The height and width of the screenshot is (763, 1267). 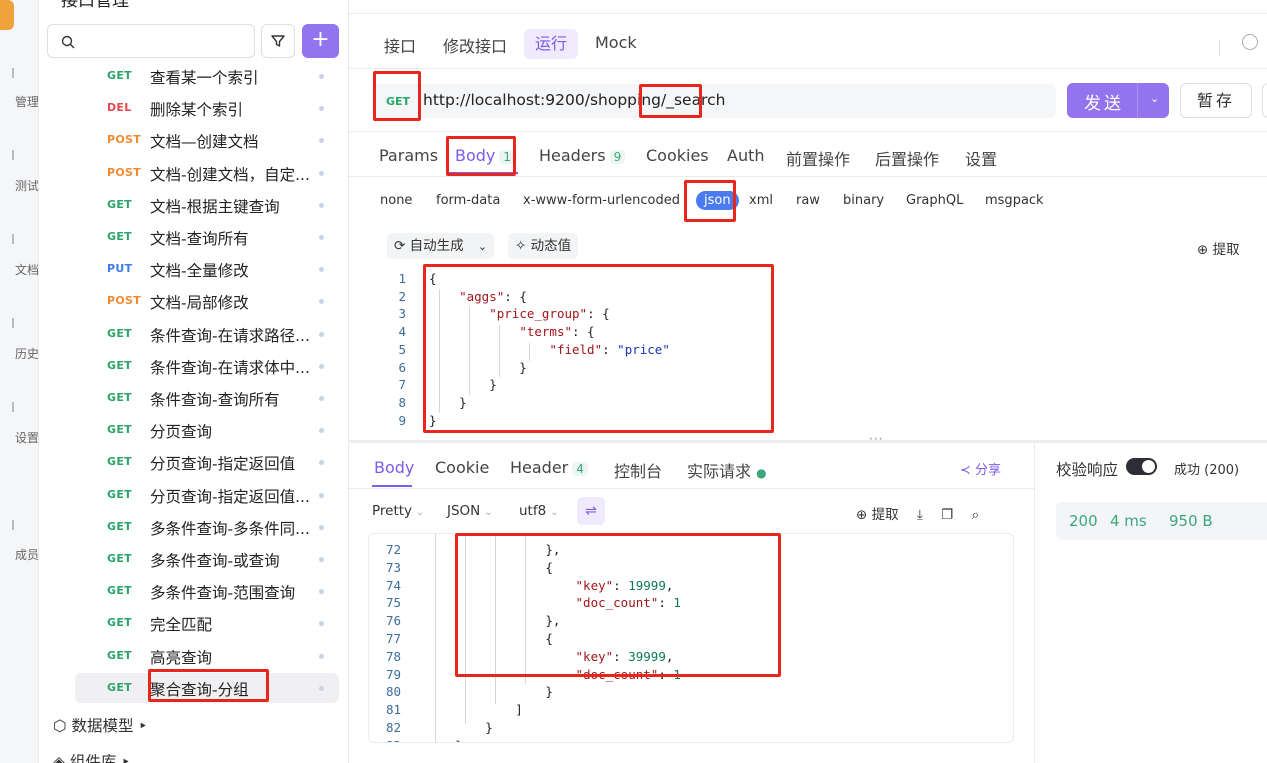 I want to click on panel-splitter, so click(x=808, y=441).